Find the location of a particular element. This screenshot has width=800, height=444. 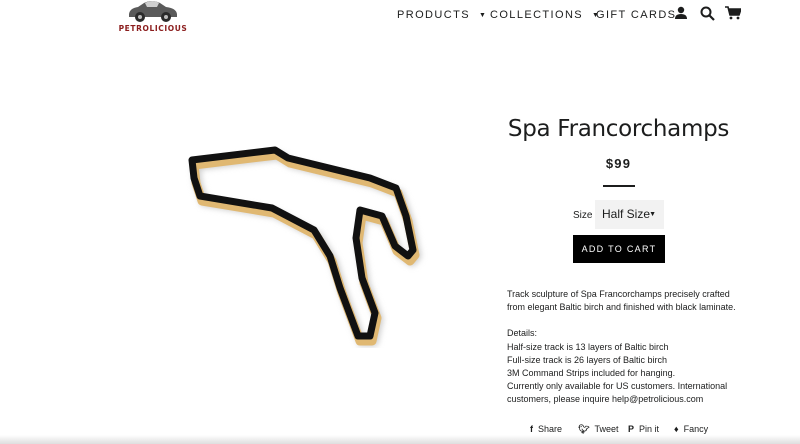

site-logo: PETROLICIOUS is located at coordinates (153, 19).